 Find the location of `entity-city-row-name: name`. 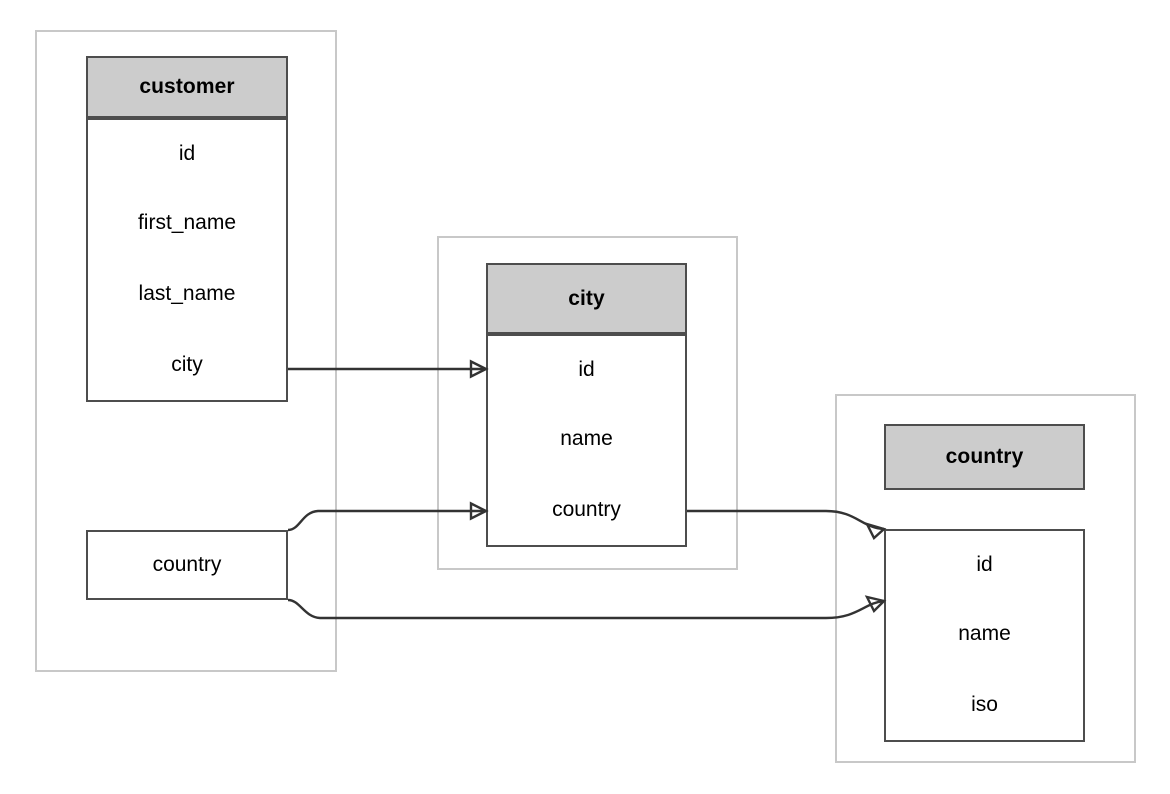

entity-city-row-name: name is located at coordinates (586, 439).